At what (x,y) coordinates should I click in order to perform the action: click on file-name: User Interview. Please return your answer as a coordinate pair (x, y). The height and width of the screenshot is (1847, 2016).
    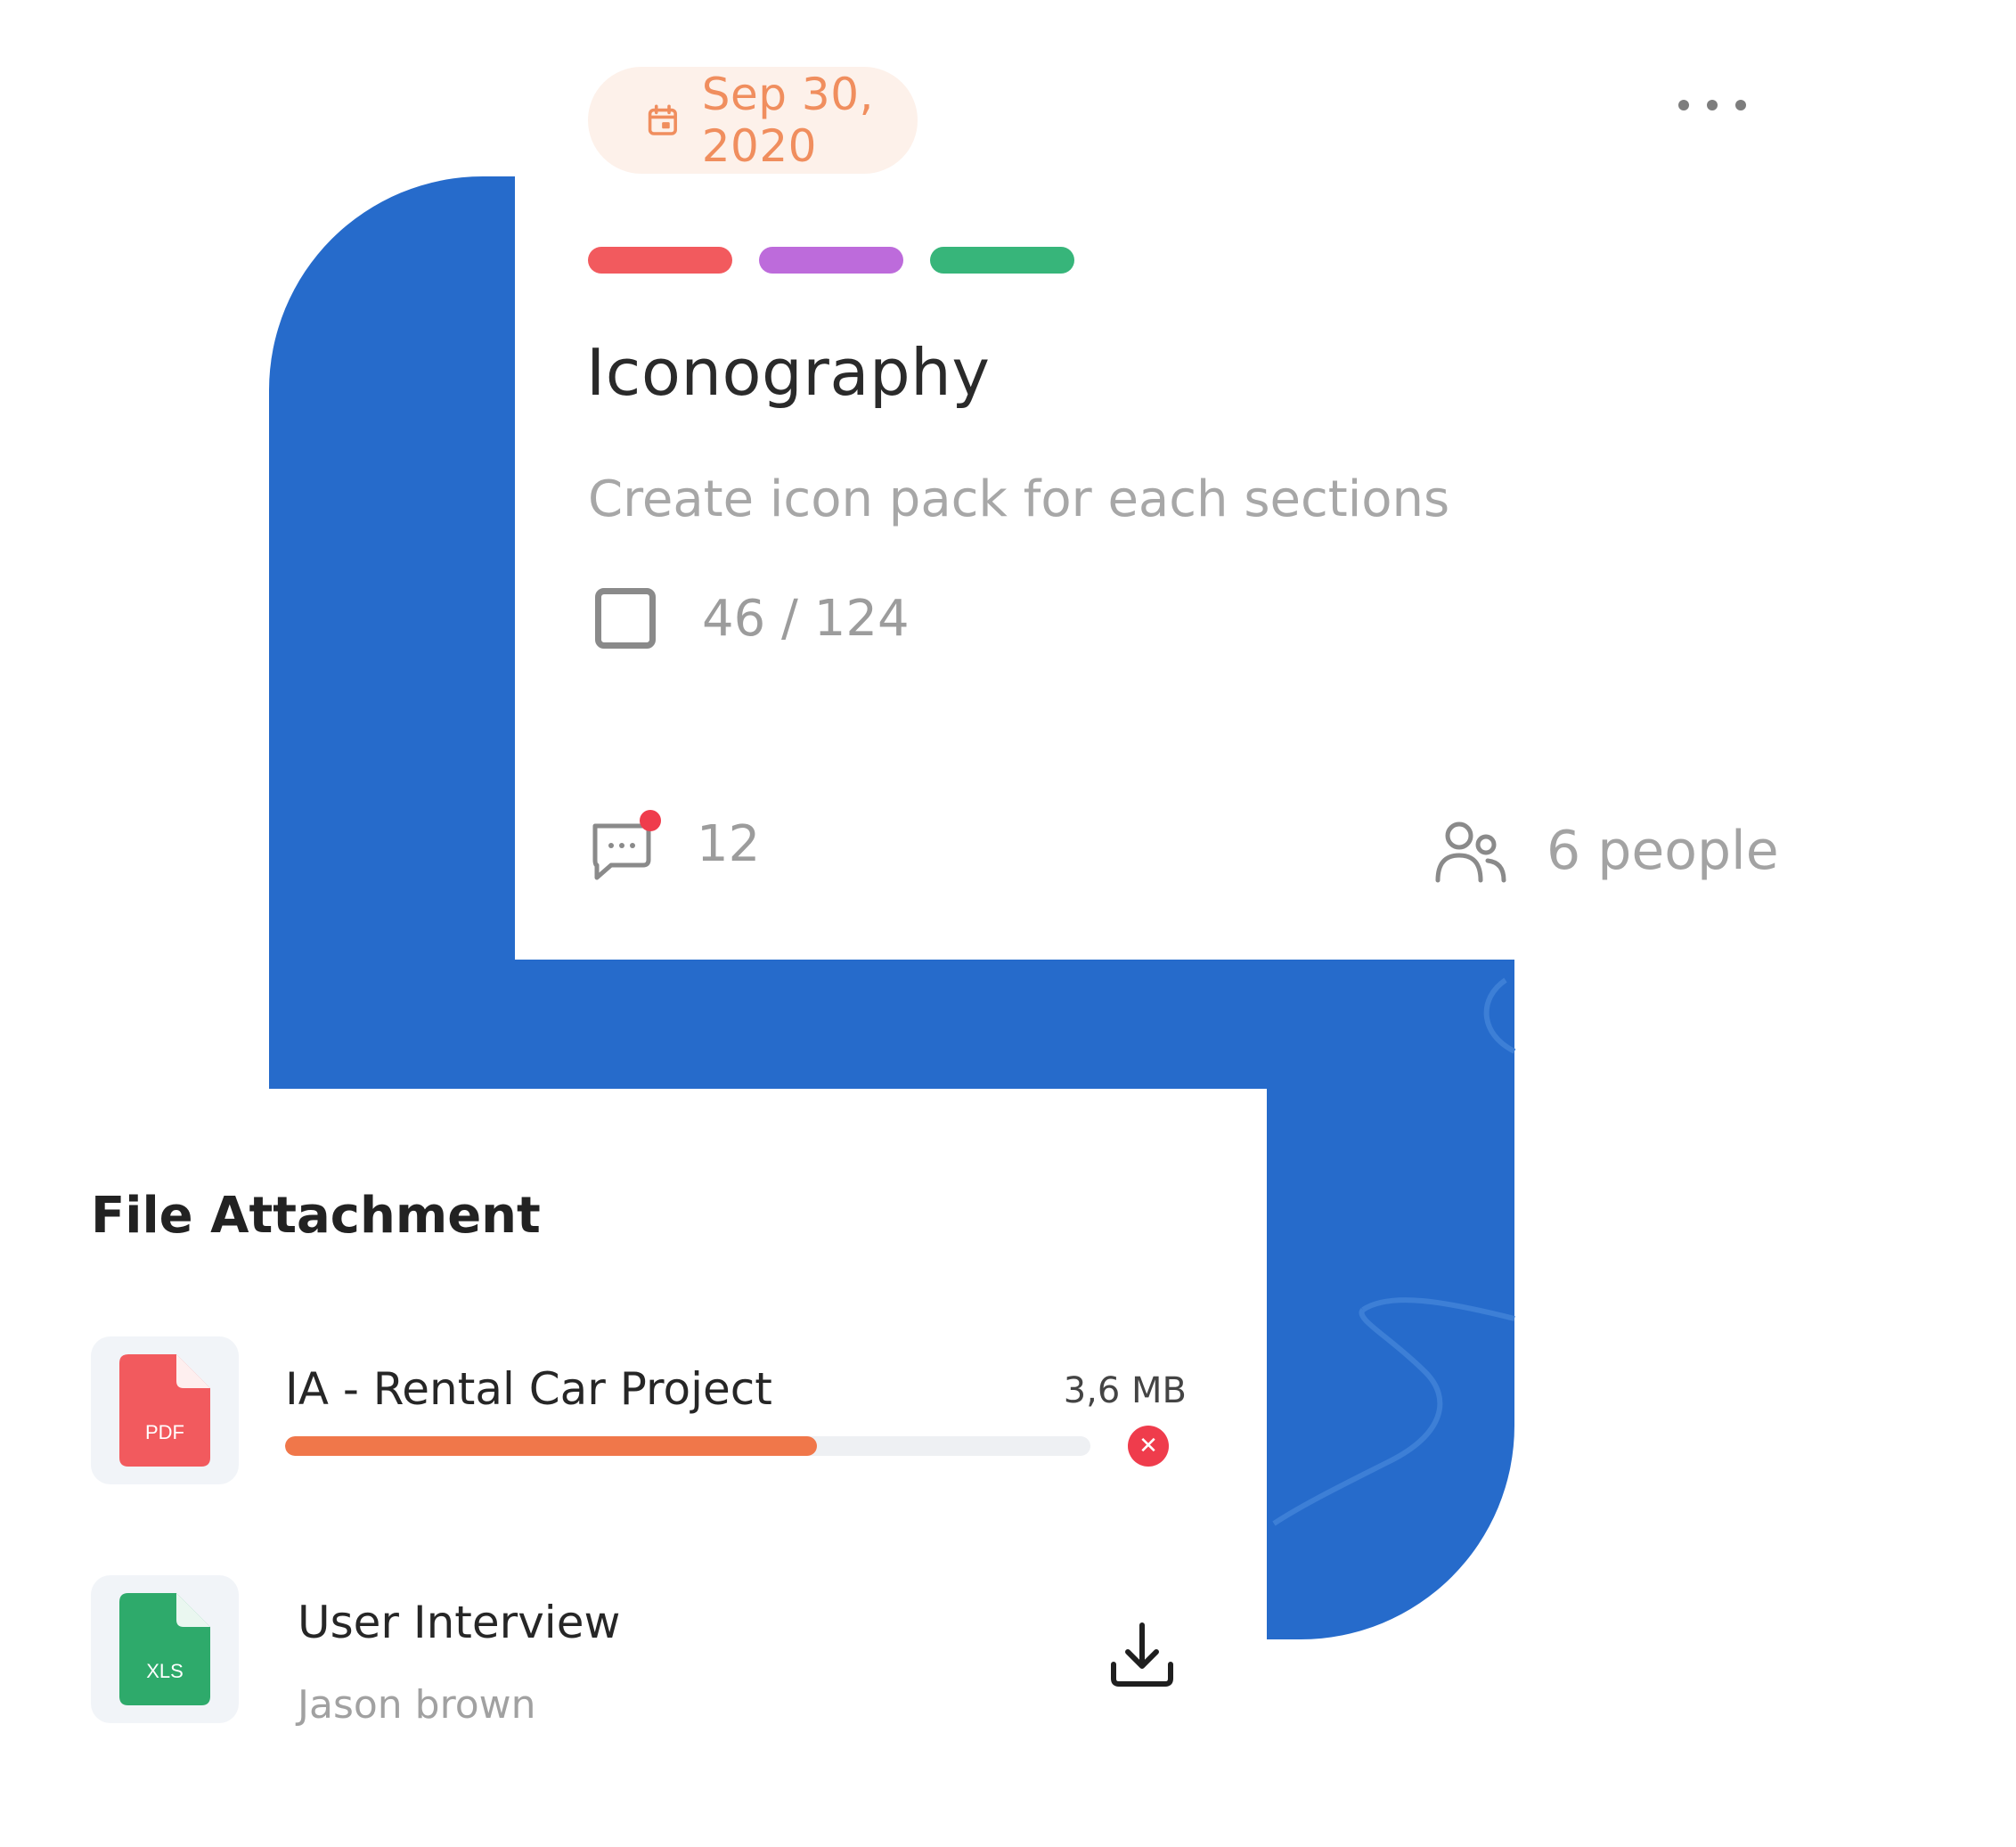
    Looking at the image, I should click on (459, 1622).